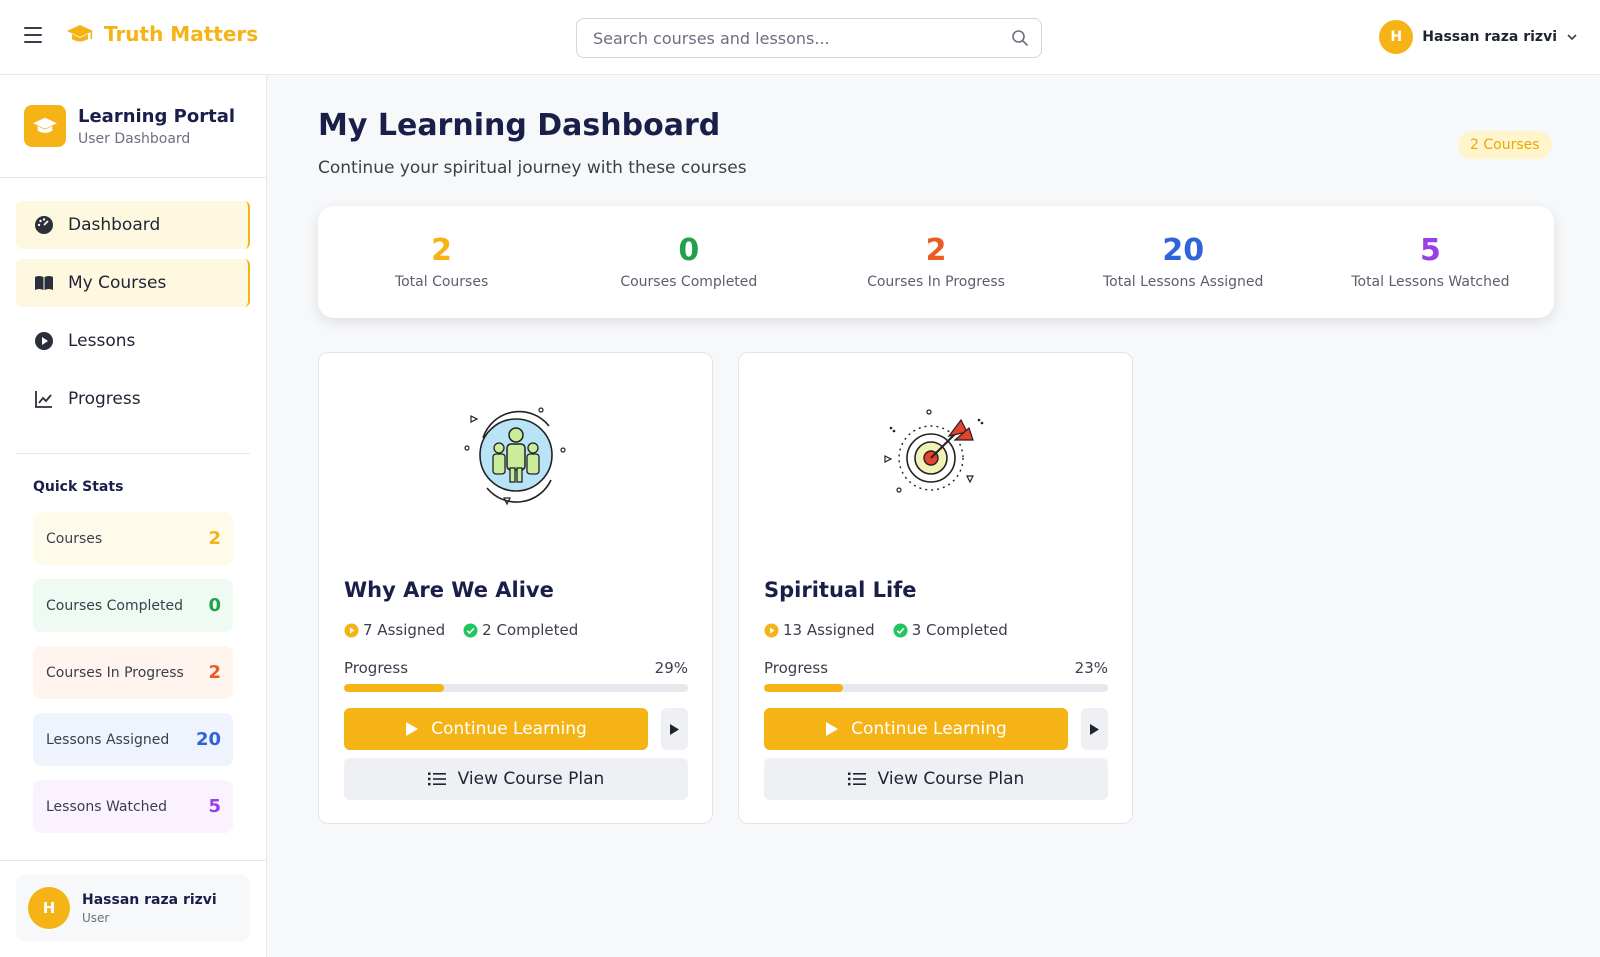 The image size is (1600, 957). Describe the element at coordinates (214, 605) in the screenshot. I see `quick-stat-value: 0` at that location.